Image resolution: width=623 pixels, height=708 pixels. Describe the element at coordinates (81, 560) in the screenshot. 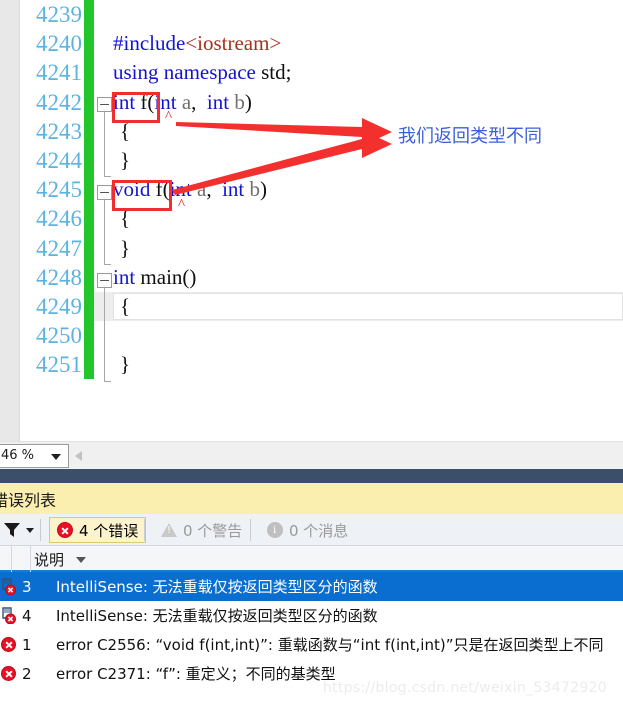

I see `sort-caret-icon` at that location.